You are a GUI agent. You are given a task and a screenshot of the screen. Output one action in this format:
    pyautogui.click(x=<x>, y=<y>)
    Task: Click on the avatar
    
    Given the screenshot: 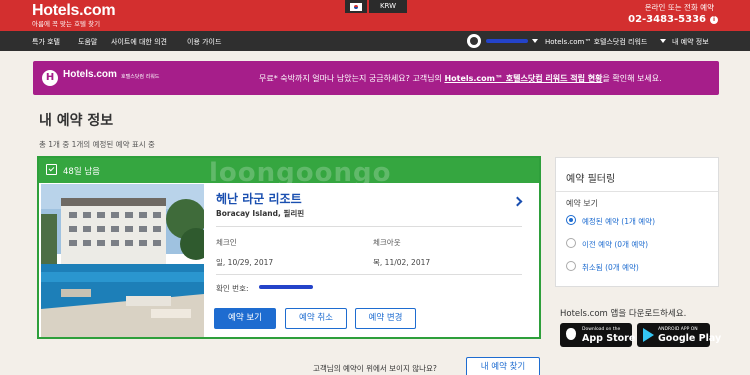 What is the action you would take?
    pyautogui.click(x=474, y=41)
    